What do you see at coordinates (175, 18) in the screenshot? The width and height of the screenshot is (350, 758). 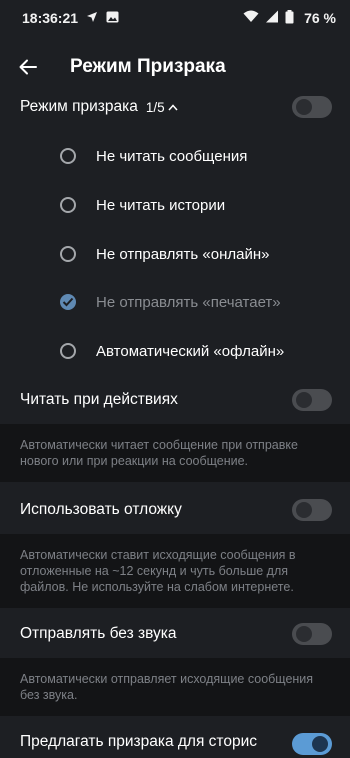 I see `status-bar: 18:36:21 76 %` at bounding box center [175, 18].